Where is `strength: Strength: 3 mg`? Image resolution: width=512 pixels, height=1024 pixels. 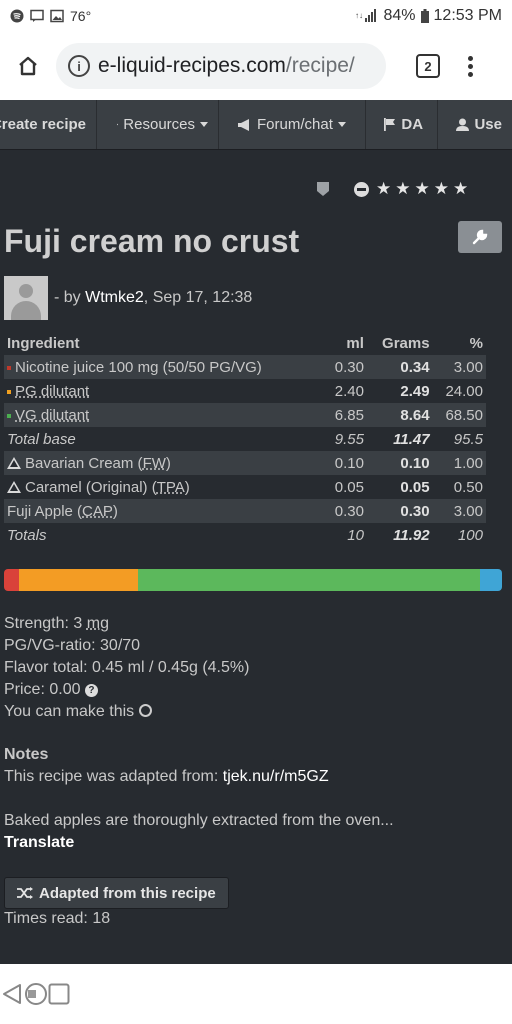 strength: Strength: 3 mg is located at coordinates (126, 624).